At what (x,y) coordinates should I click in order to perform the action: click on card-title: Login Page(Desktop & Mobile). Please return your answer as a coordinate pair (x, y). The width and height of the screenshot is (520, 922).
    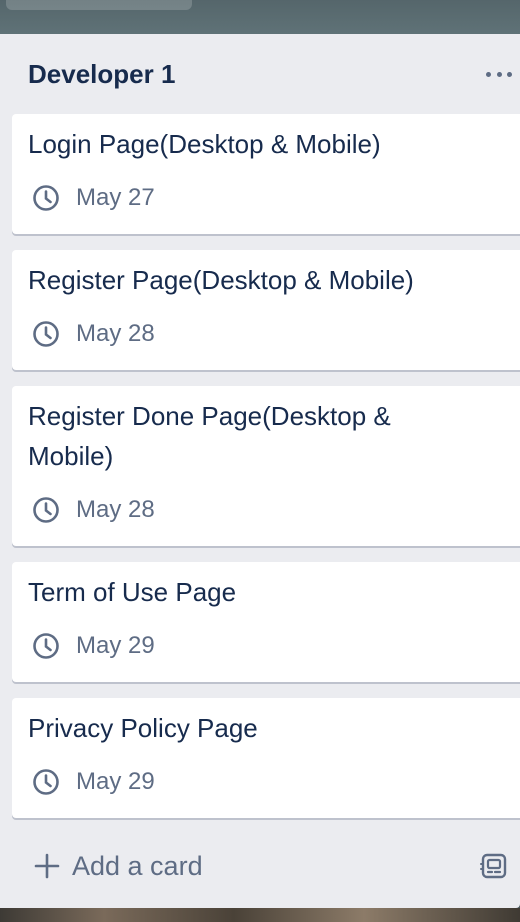
    Looking at the image, I should click on (204, 144).